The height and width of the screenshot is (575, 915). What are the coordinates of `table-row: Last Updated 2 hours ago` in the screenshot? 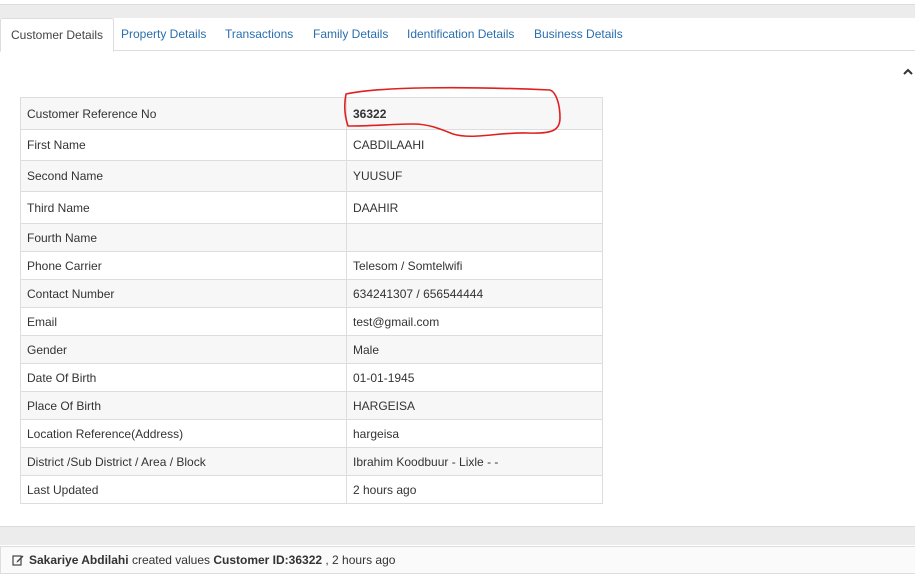 It's located at (311, 489).